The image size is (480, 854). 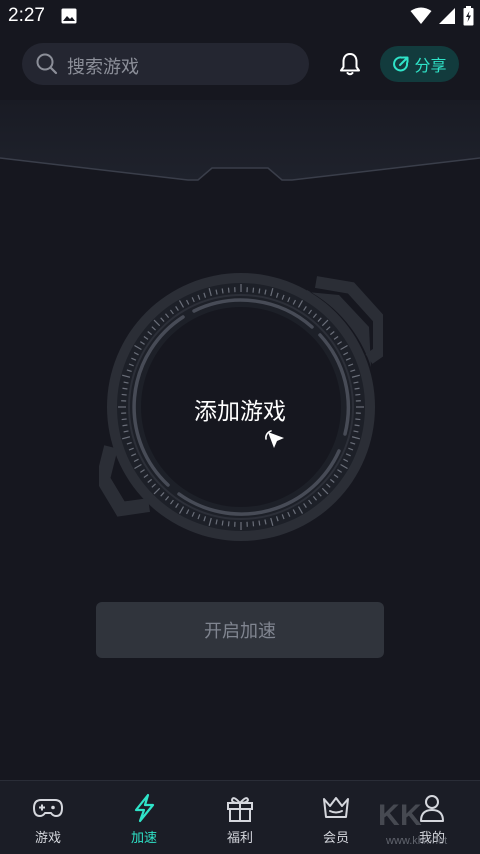 What do you see at coordinates (350, 64) in the screenshot?
I see `notification-bell-icon` at bounding box center [350, 64].